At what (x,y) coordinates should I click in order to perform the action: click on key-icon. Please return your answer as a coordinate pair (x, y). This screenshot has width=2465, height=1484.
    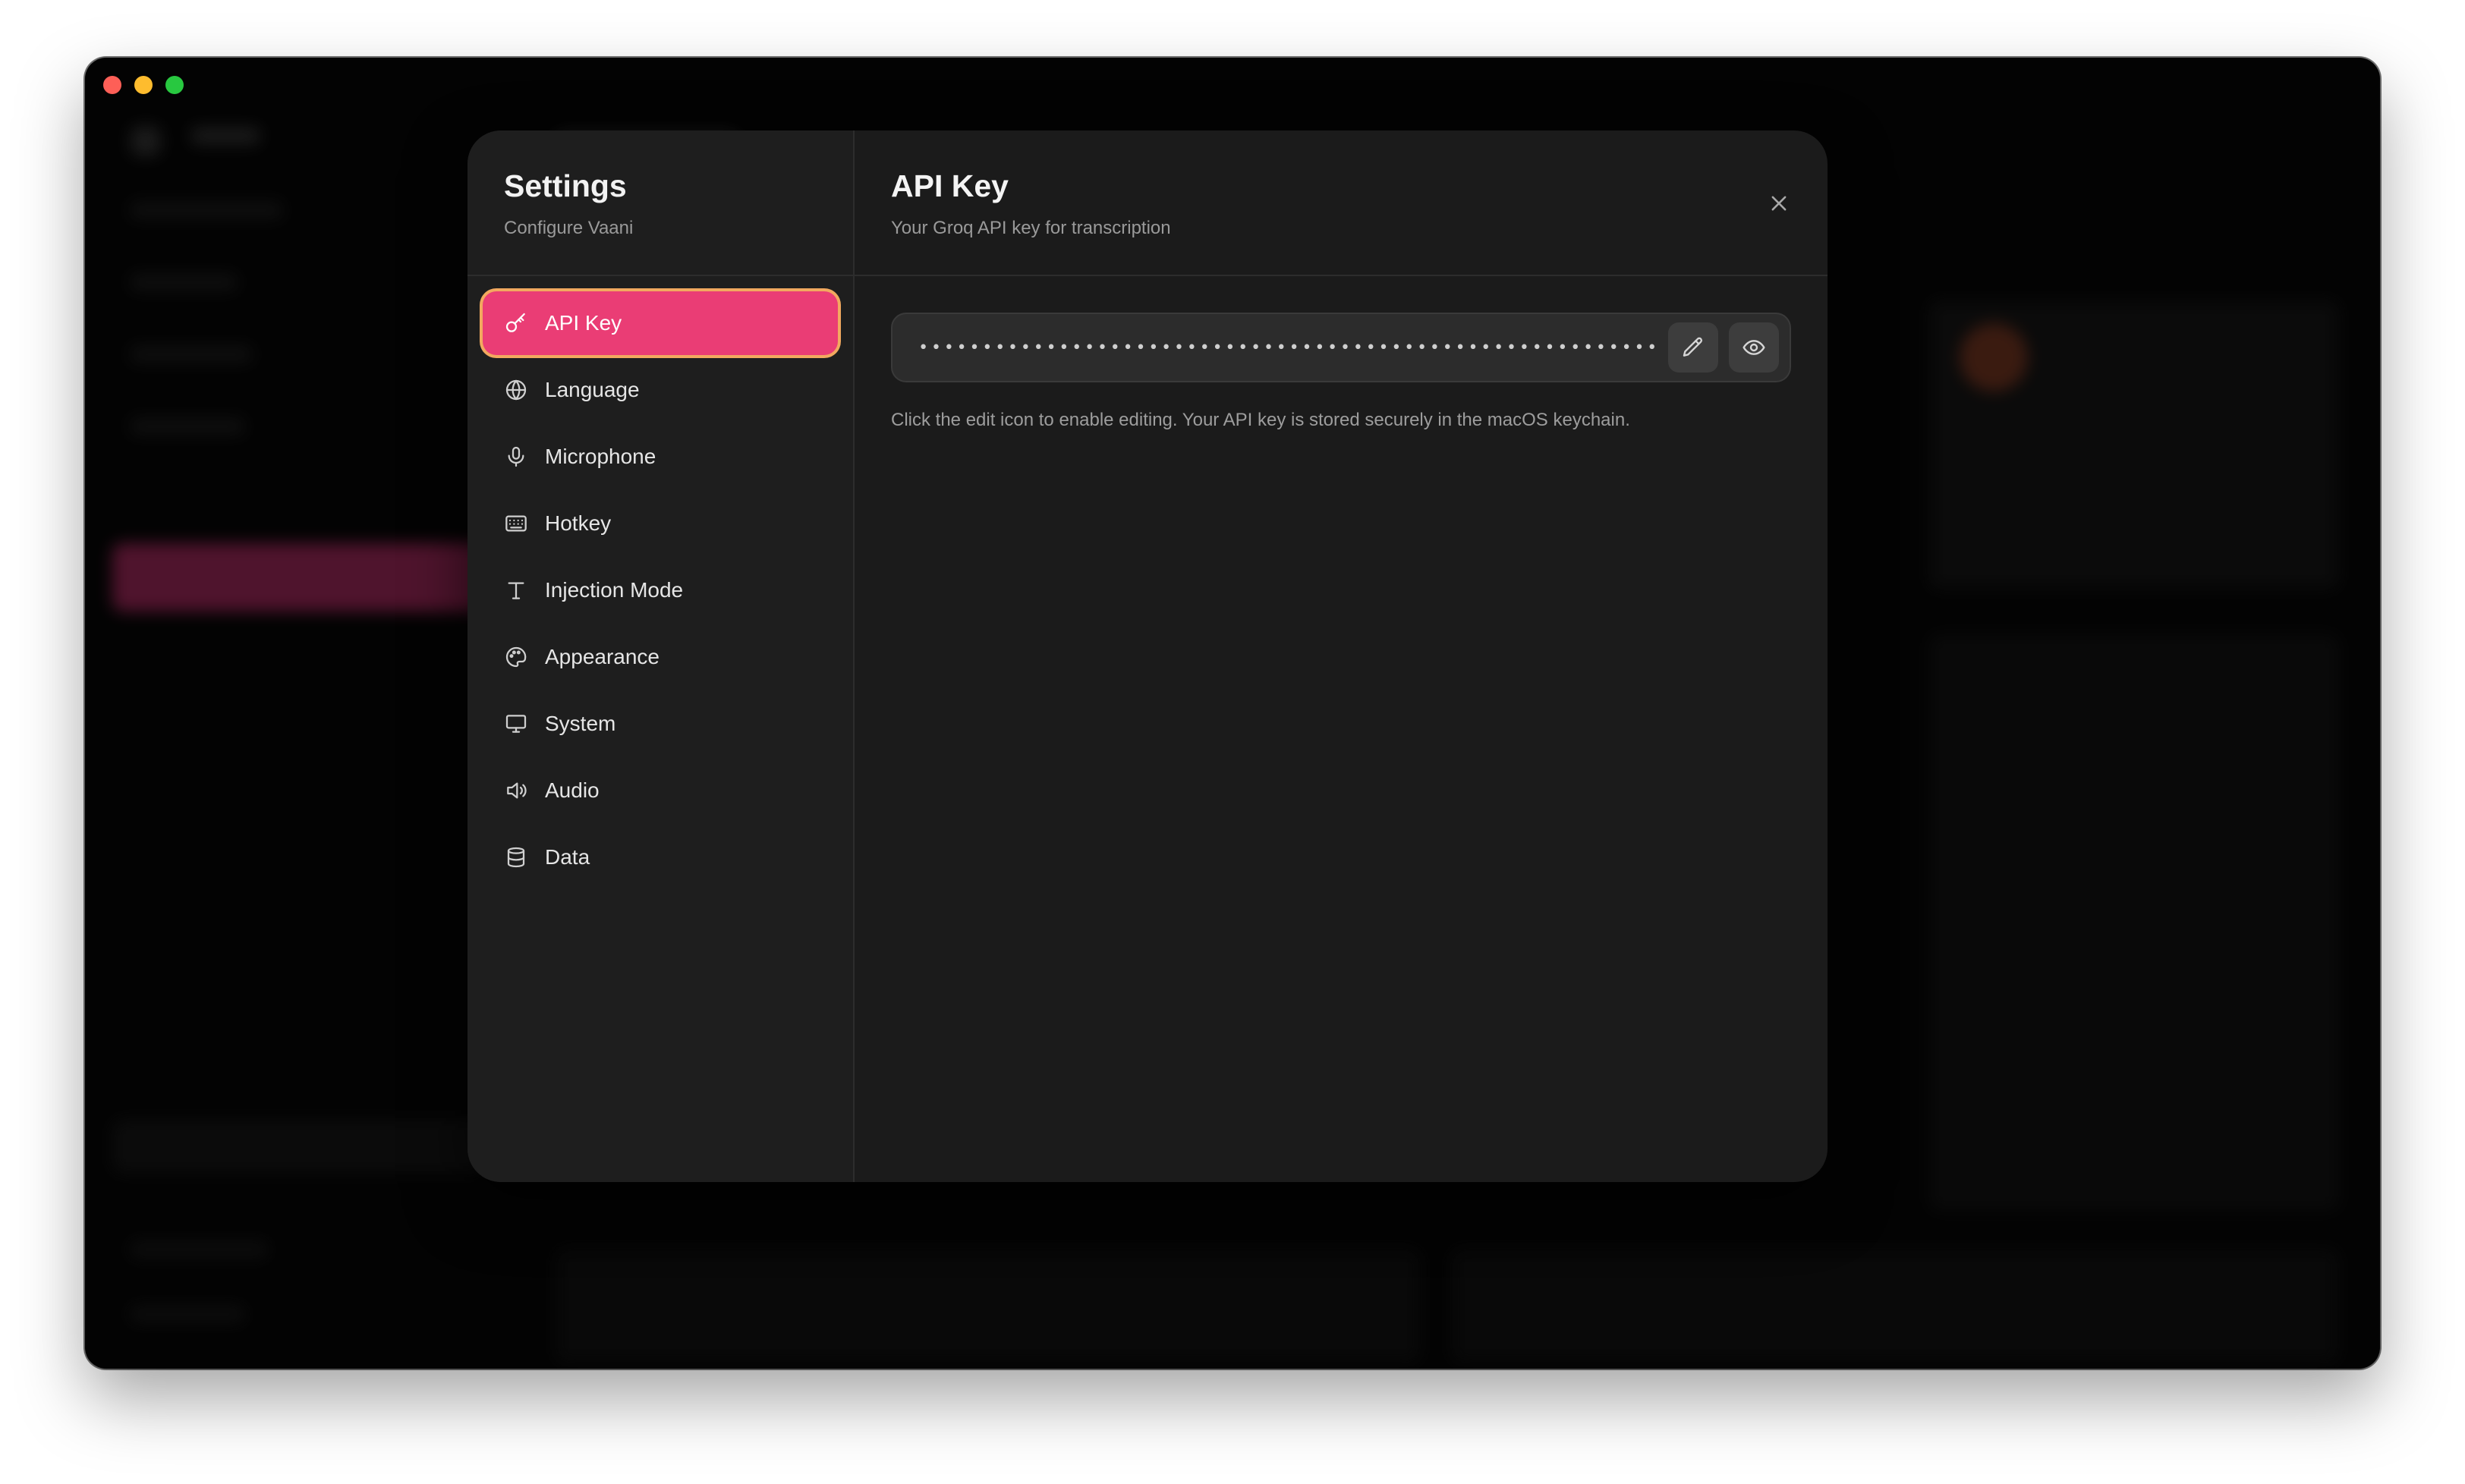
    Looking at the image, I should click on (516, 323).